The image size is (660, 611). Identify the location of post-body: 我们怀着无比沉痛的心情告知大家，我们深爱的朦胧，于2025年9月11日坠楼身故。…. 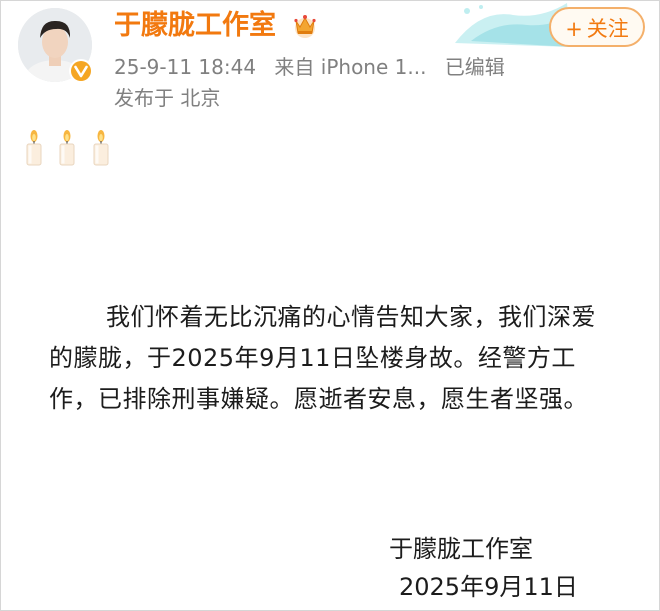
(322, 358).